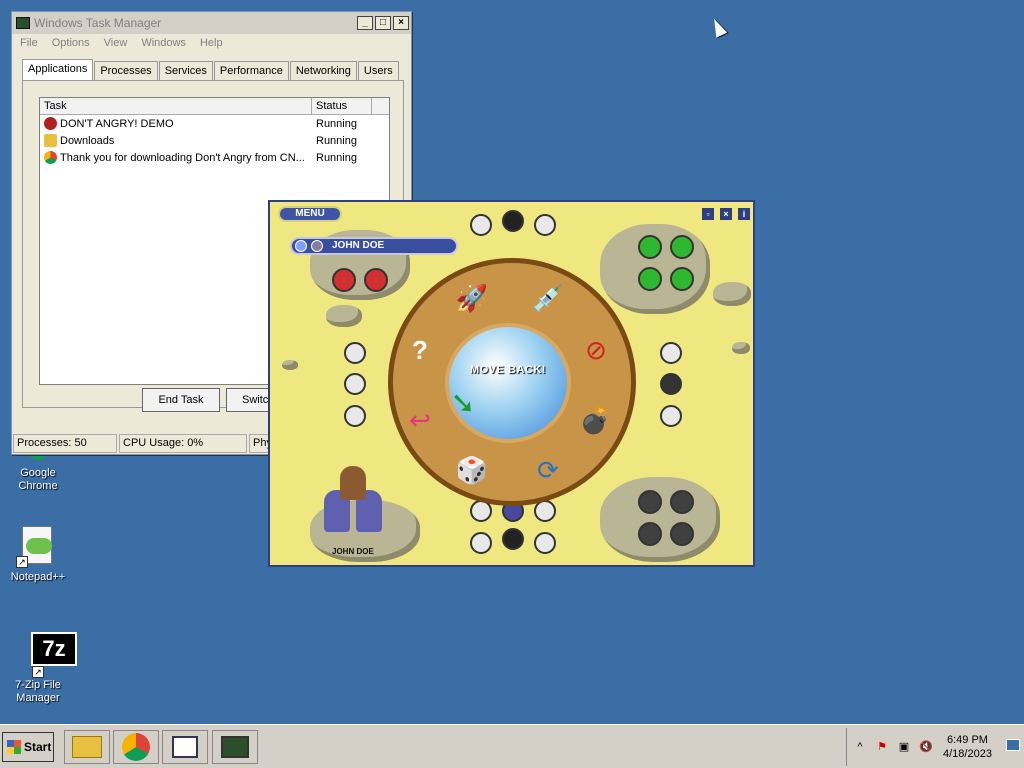 The width and height of the screenshot is (1024, 768). What do you see at coordinates (472, 470) in the screenshot?
I see `dice-plus-icon: 🎲` at bounding box center [472, 470].